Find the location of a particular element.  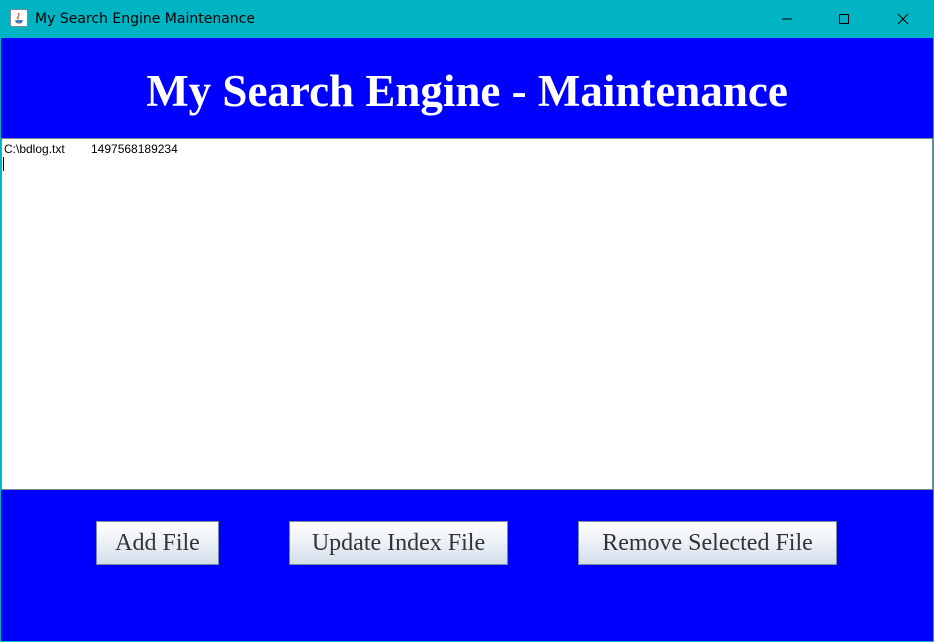

close-icon is located at coordinates (903, 19).